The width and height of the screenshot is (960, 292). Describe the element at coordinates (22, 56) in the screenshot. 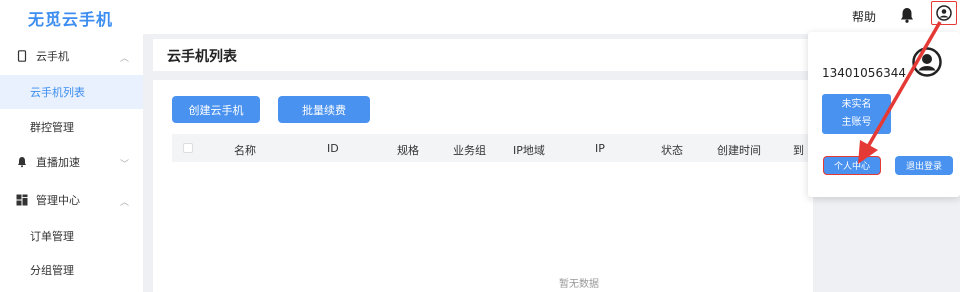

I see `phone-icon` at that location.